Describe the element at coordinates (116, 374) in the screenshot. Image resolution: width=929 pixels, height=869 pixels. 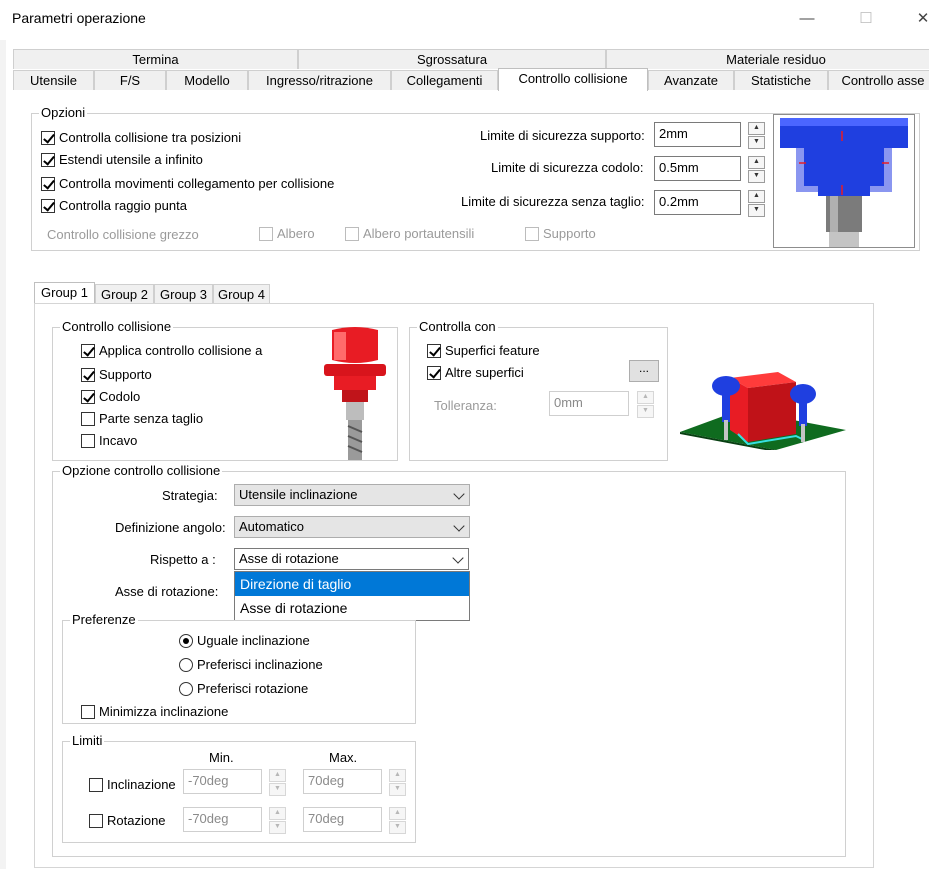
I see `check-supporto: Supporto` at that location.